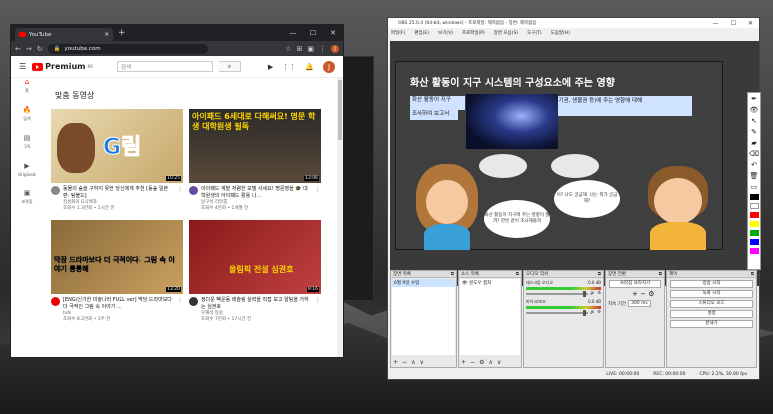 The image size is (773, 414). Describe the element at coordinates (754, 187) in the screenshot. I see `screen-icon: ▭` at that location.